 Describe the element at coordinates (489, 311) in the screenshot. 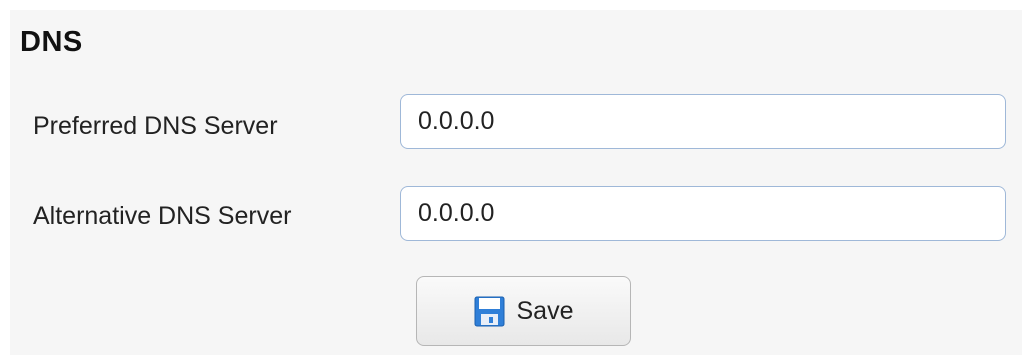

I see `floppy-disk-icon` at that location.